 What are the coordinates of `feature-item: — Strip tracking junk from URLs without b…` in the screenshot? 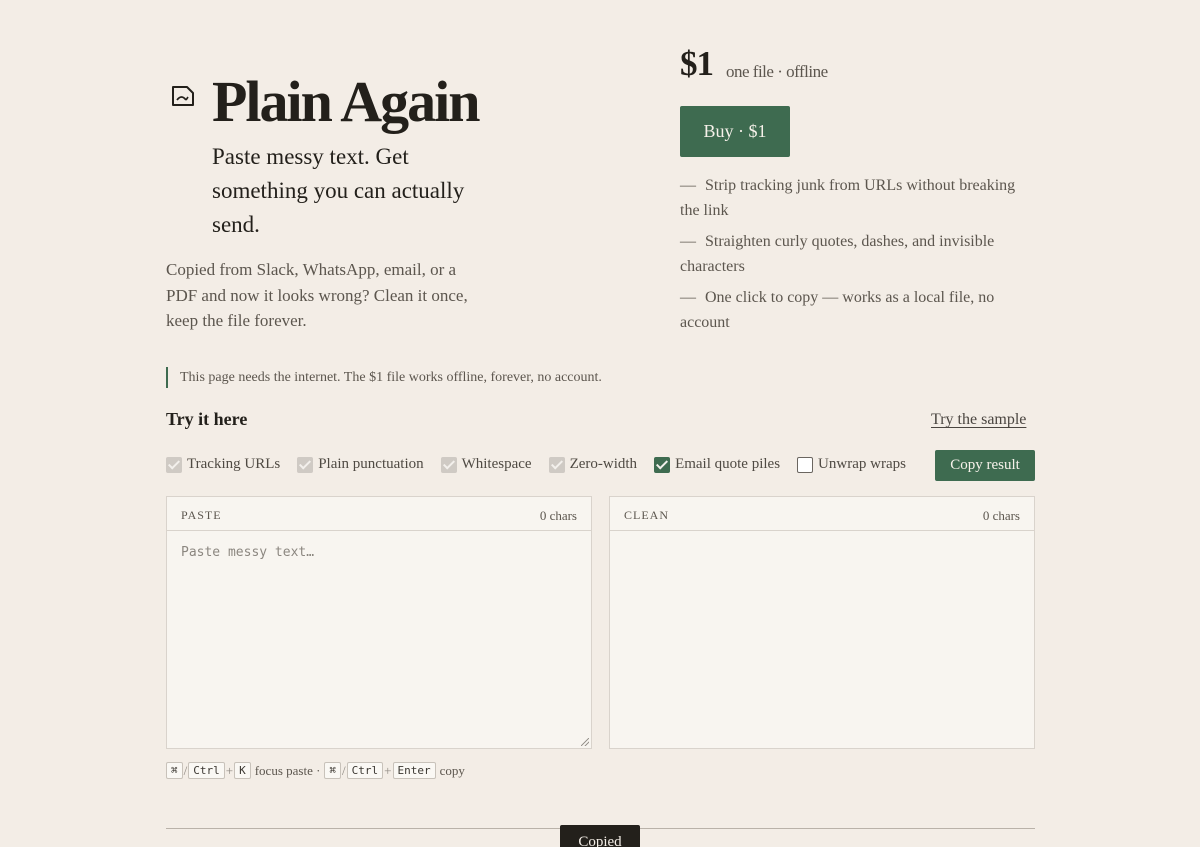 It's located at (852, 198).